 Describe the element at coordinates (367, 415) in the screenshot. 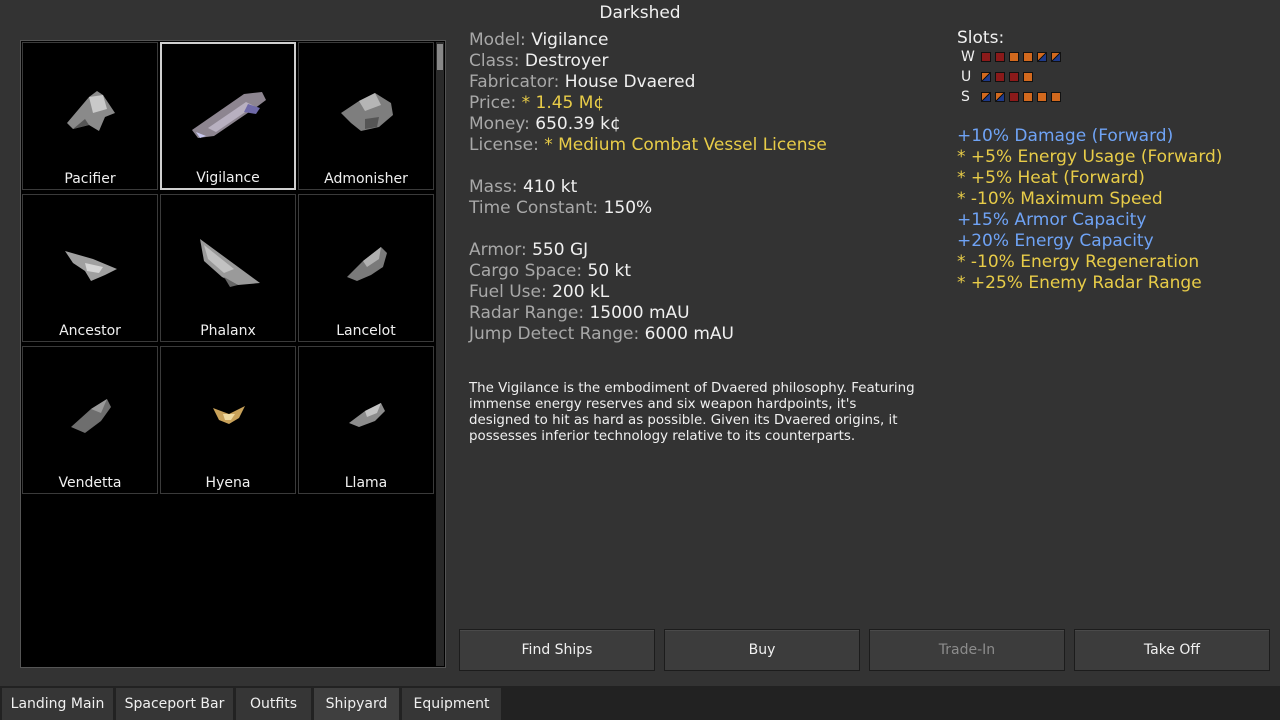

I see `ship-llama-icon` at that location.